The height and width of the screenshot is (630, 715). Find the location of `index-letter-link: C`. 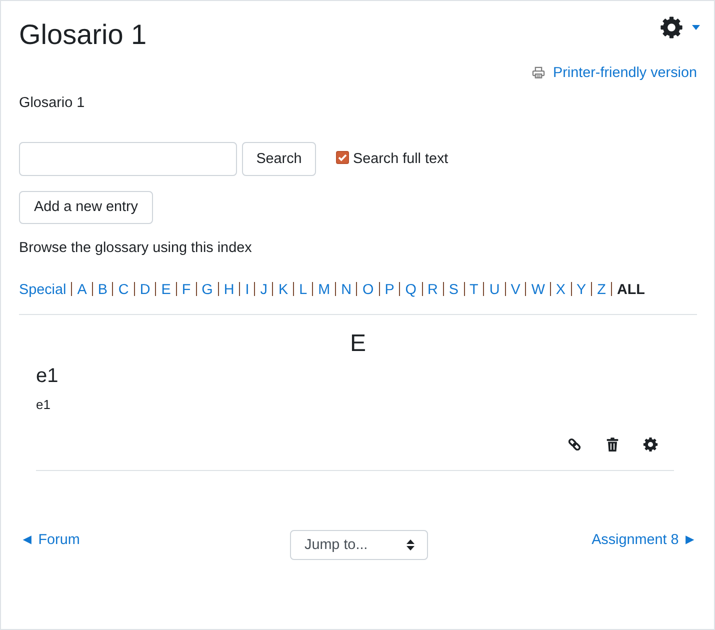

index-letter-link: C is located at coordinates (123, 290).